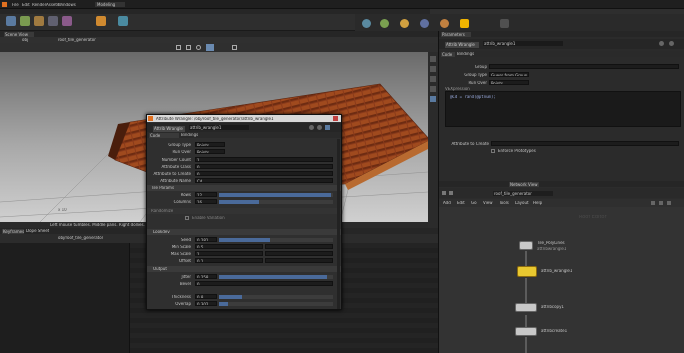 The image size is (684, 353). What do you see at coordinates (509, 74) in the screenshot?
I see `param-group-type-select: Guess from Group` at bounding box center [509, 74].